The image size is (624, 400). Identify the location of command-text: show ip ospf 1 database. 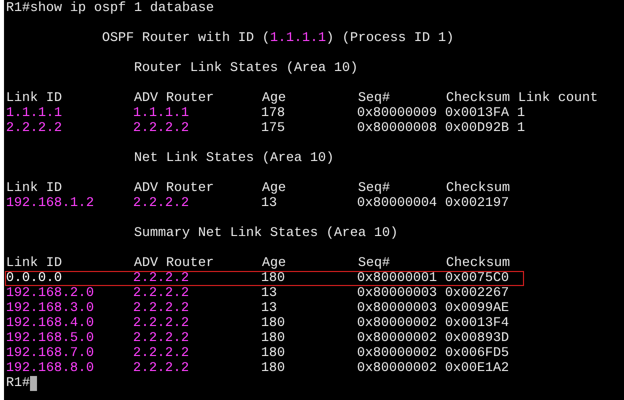
(122, 8).